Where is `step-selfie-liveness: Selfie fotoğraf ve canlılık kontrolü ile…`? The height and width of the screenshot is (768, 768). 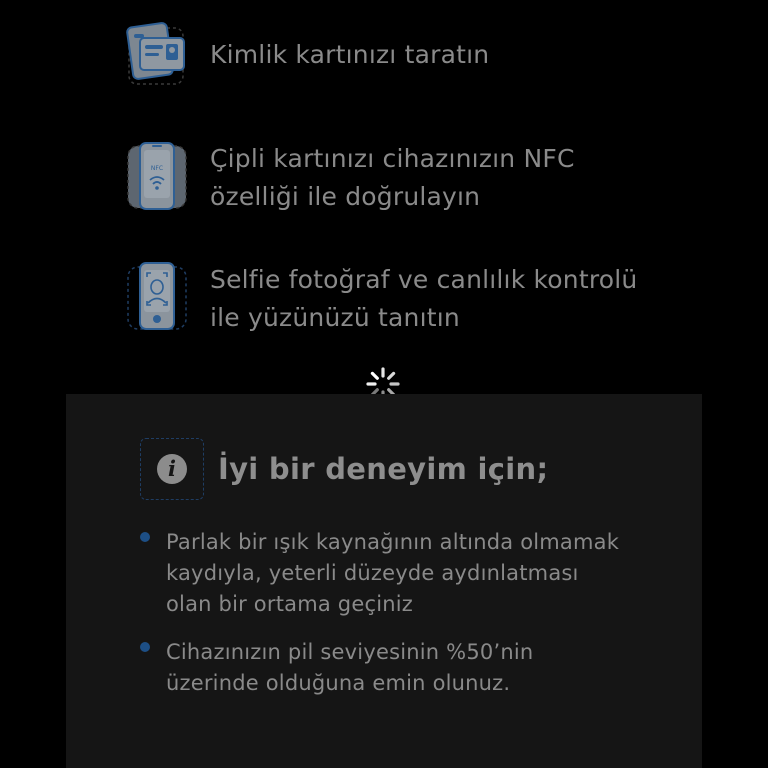
step-selfie-liveness: Selfie fotoğraf ve canlılık kontrolü ile… is located at coordinates (381, 299).